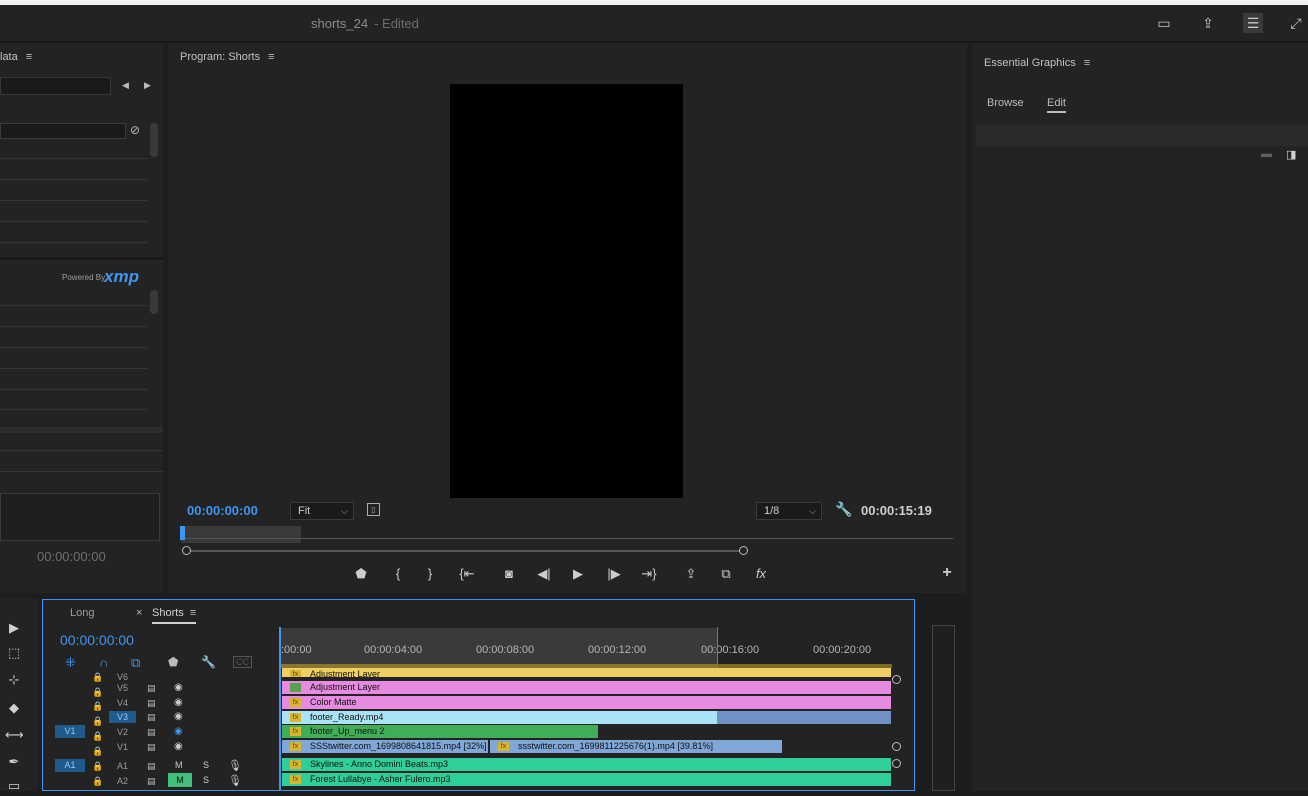  Describe the element at coordinates (649, 574) in the screenshot. I see `go-to-out-icon: ⇥}` at that location.